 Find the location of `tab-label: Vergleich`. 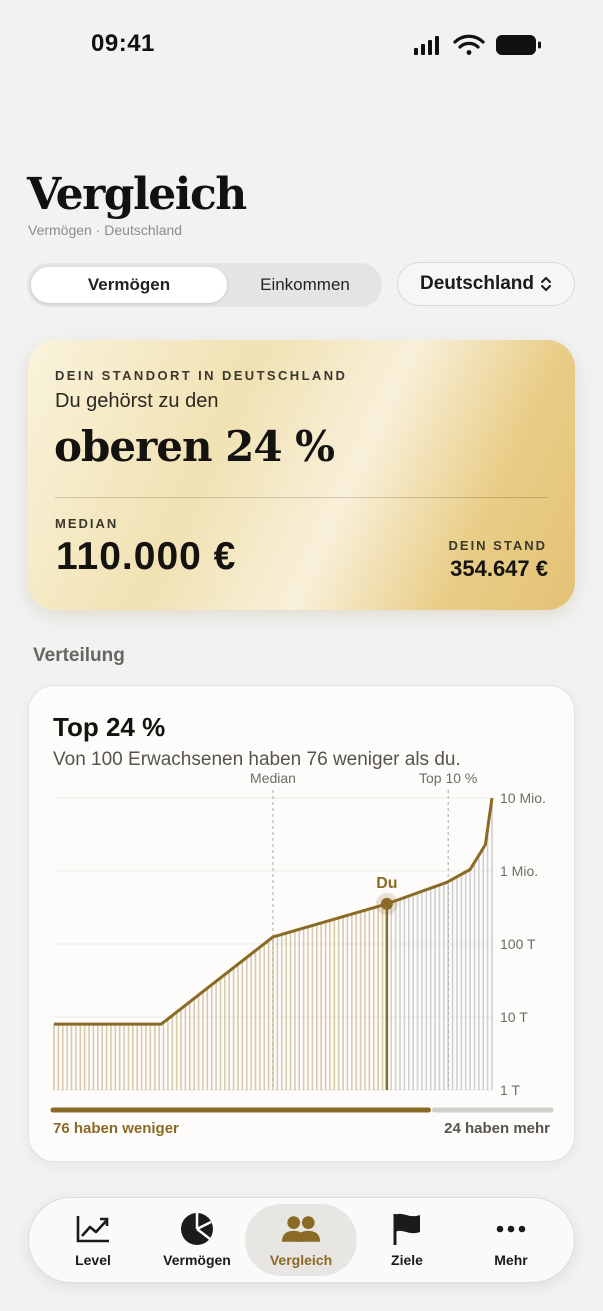

tab-label: Vergleich is located at coordinates (301, 1260).